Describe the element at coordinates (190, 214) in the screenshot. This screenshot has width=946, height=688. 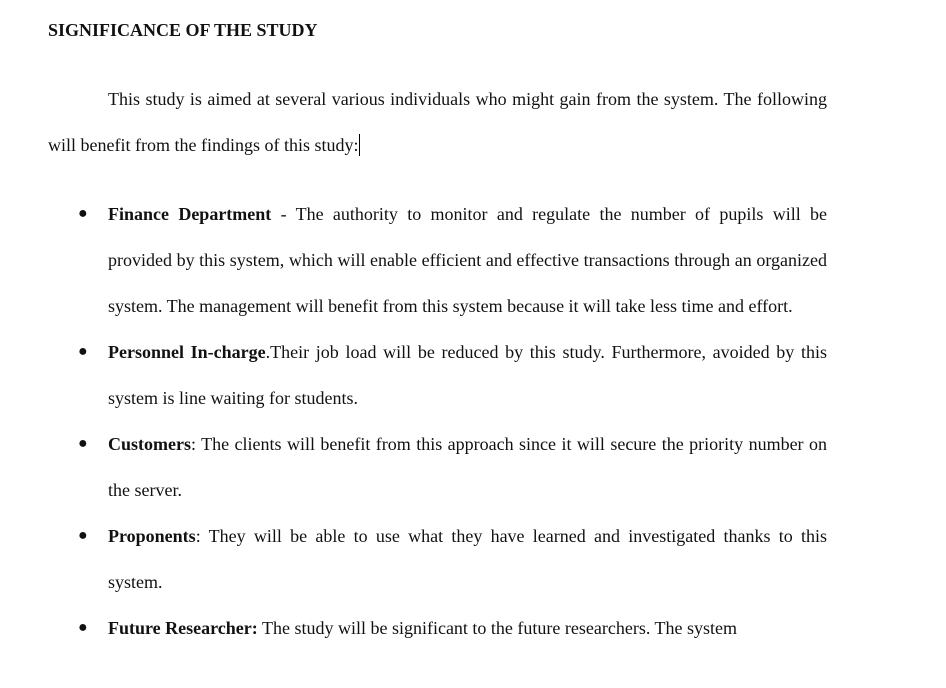
I see `item-term: Finance Department` at that location.